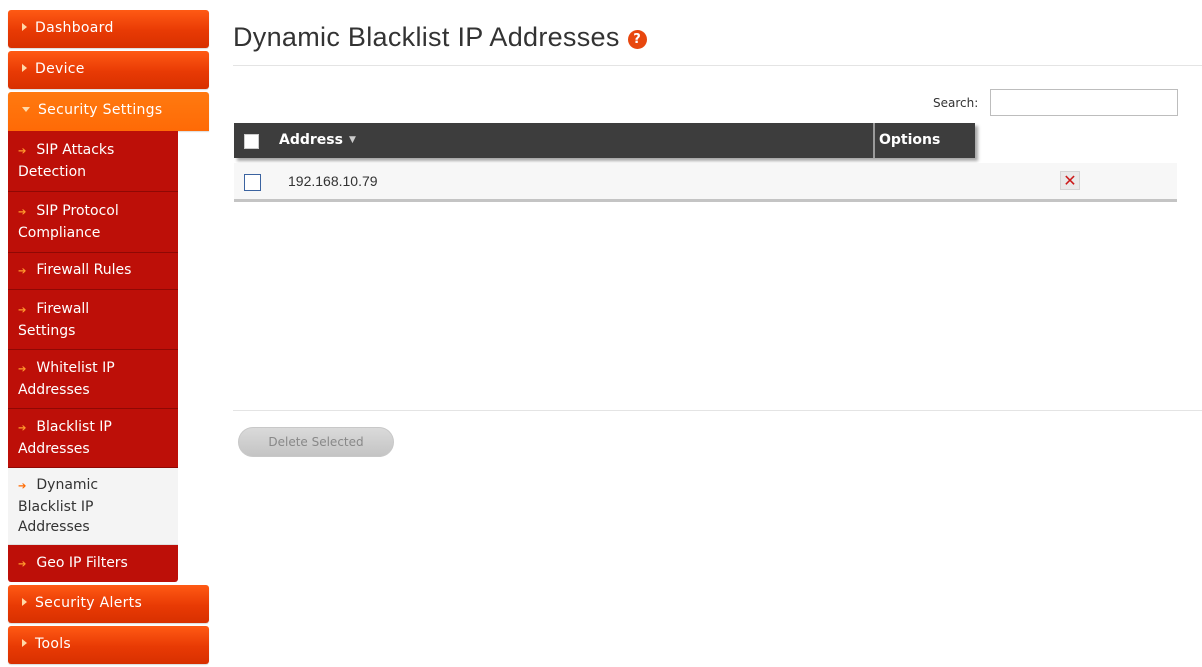  Describe the element at coordinates (637, 39) in the screenshot. I see `help-icon: ?` at that location.